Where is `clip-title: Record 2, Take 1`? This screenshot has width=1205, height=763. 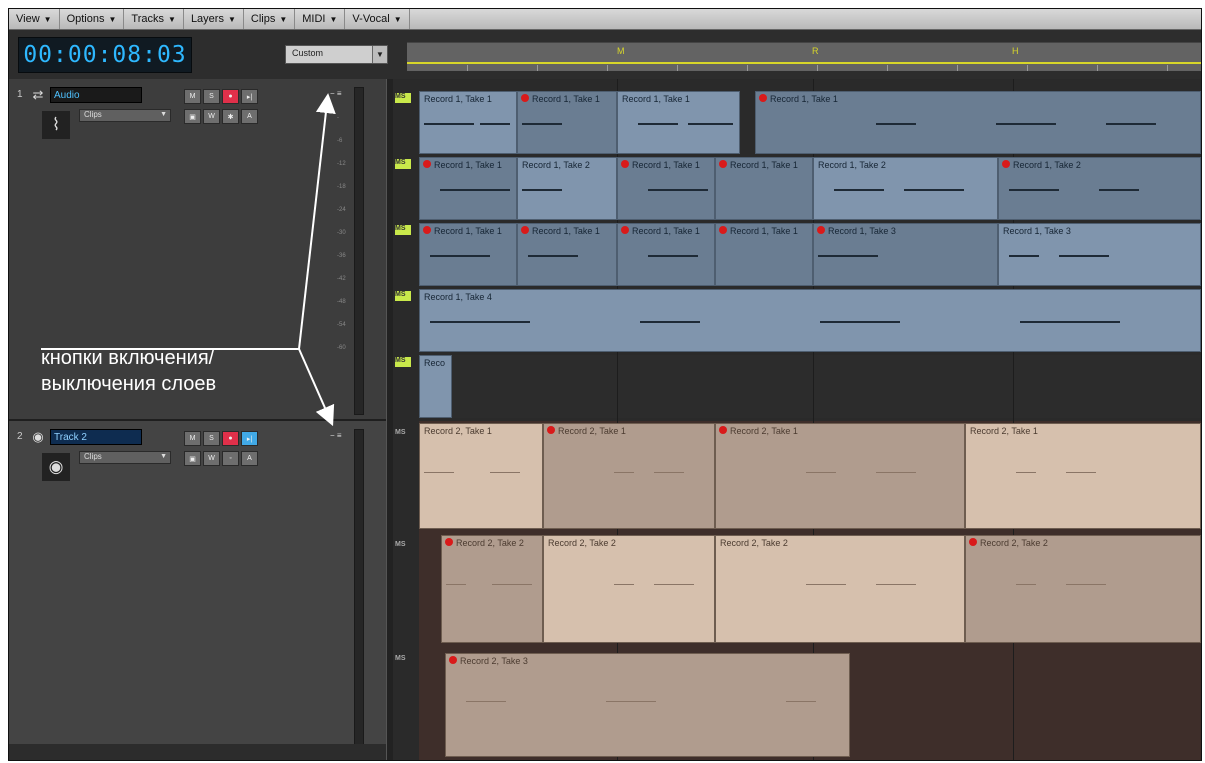 clip-title: Record 2, Take 1 is located at coordinates (592, 431).